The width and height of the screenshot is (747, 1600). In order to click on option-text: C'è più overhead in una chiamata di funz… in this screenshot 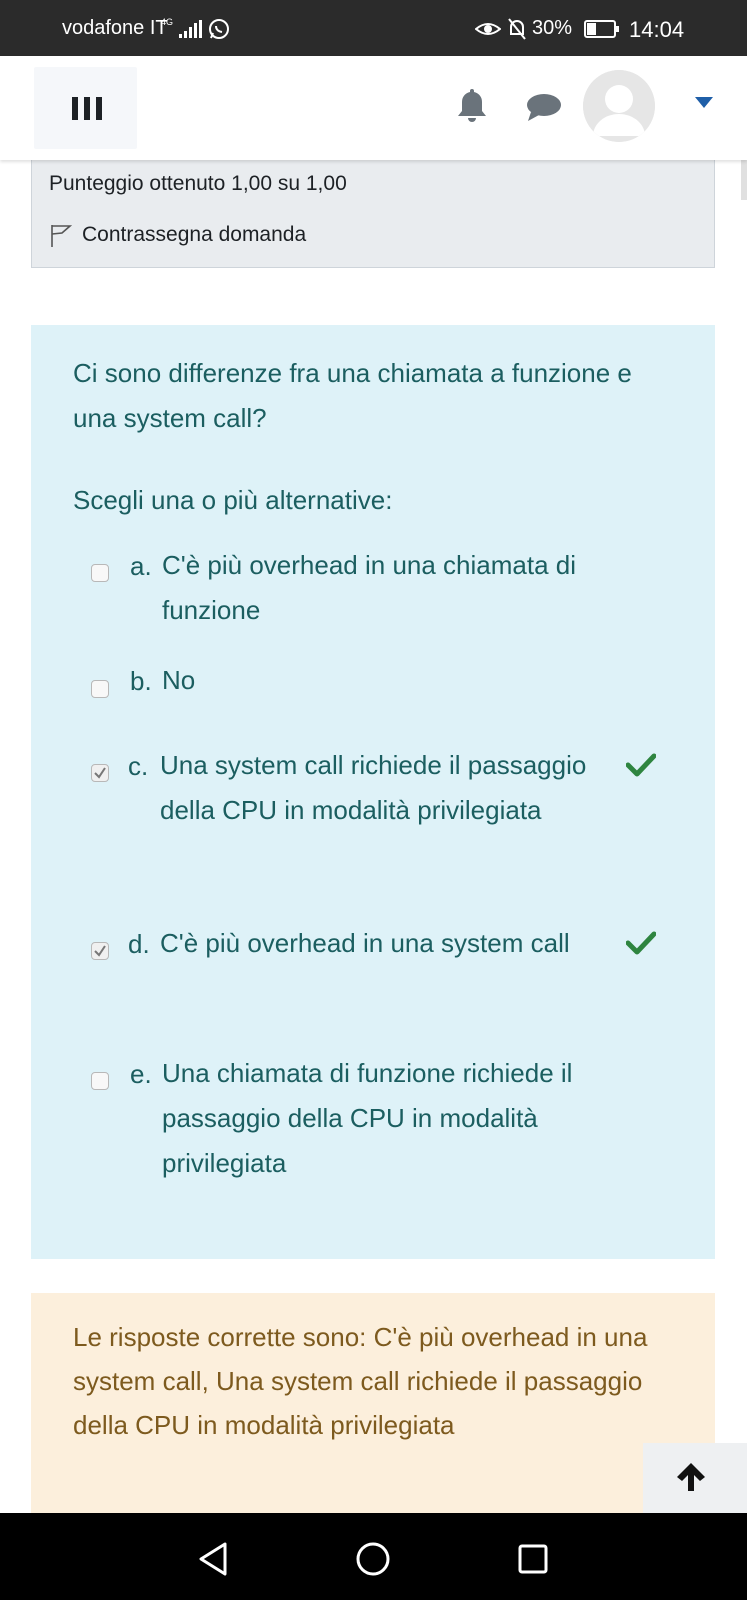, I will do `click(369, 587)`.